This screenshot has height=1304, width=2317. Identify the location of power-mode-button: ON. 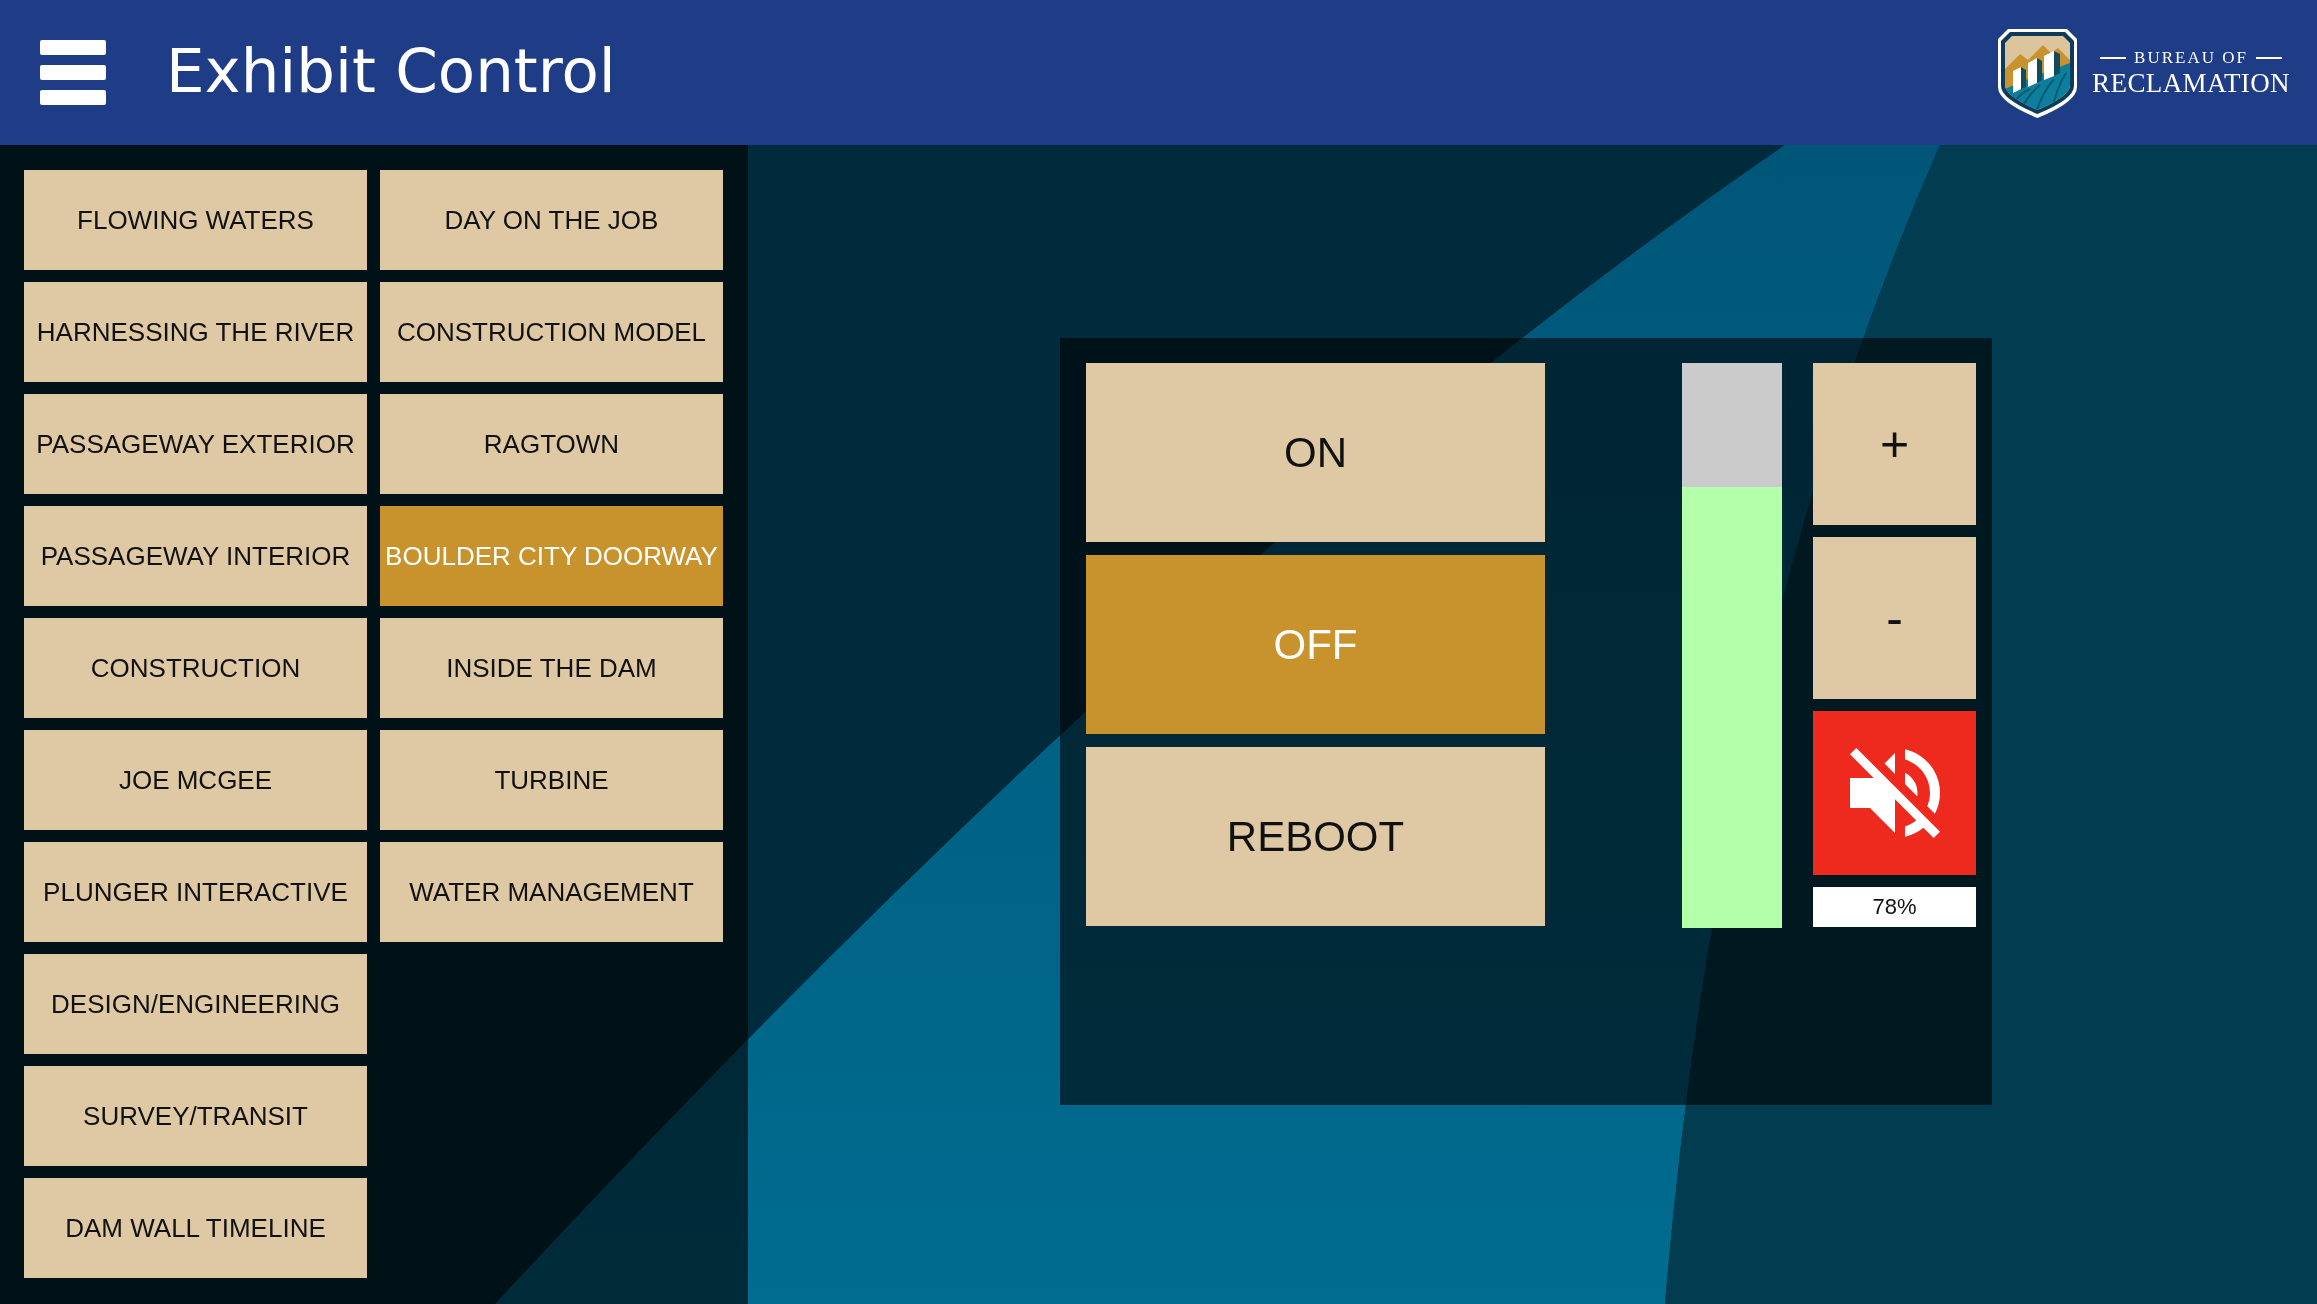
(1315, 452).